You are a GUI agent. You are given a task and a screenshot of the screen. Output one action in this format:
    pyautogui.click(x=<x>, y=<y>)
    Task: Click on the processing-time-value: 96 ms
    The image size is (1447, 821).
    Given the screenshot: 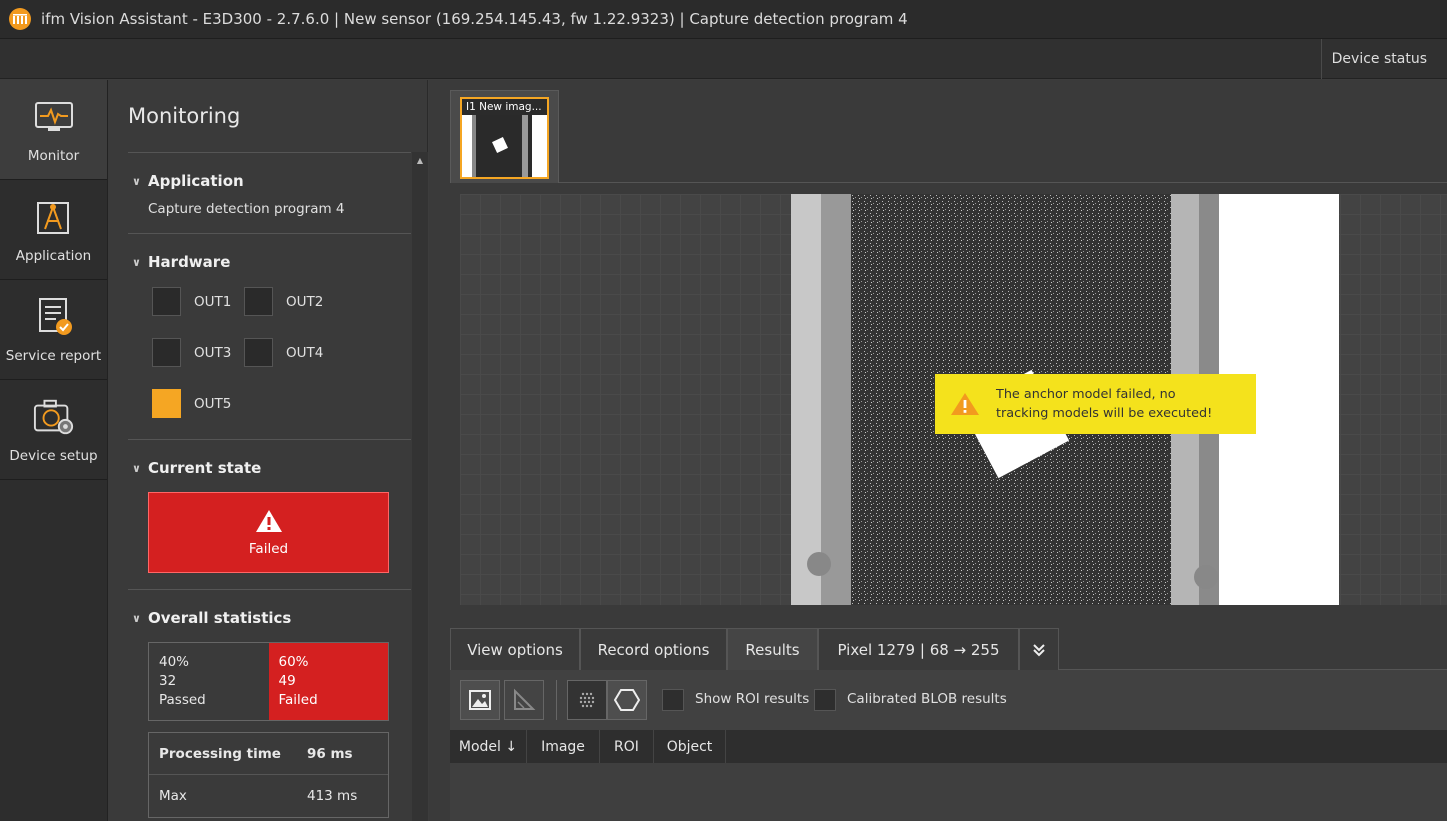 What is the action you would take?
    pyautogui.click(x=330, y=753)
    